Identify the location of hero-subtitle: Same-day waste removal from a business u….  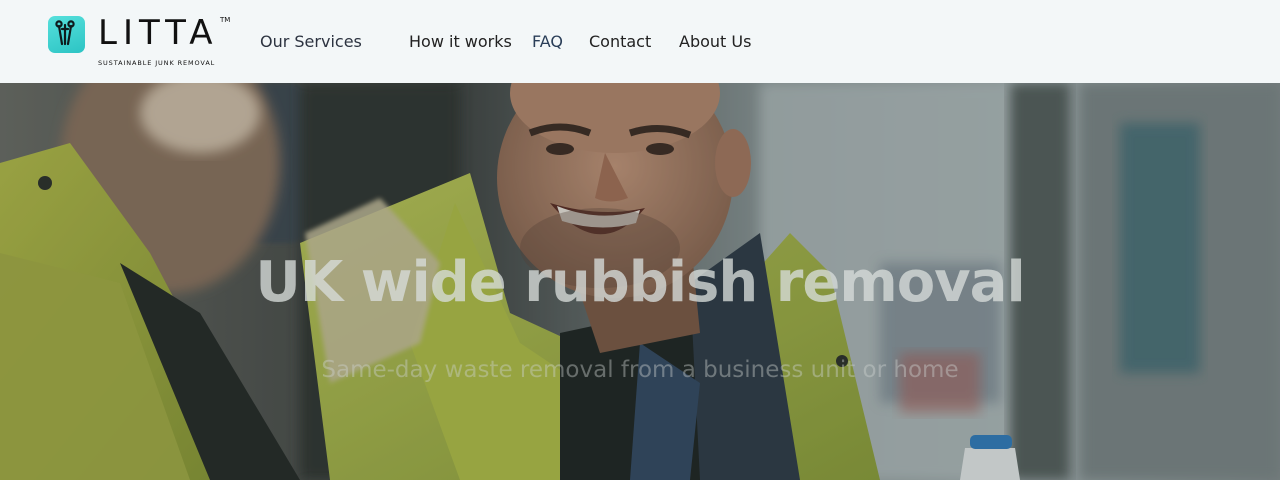
(640, 370).